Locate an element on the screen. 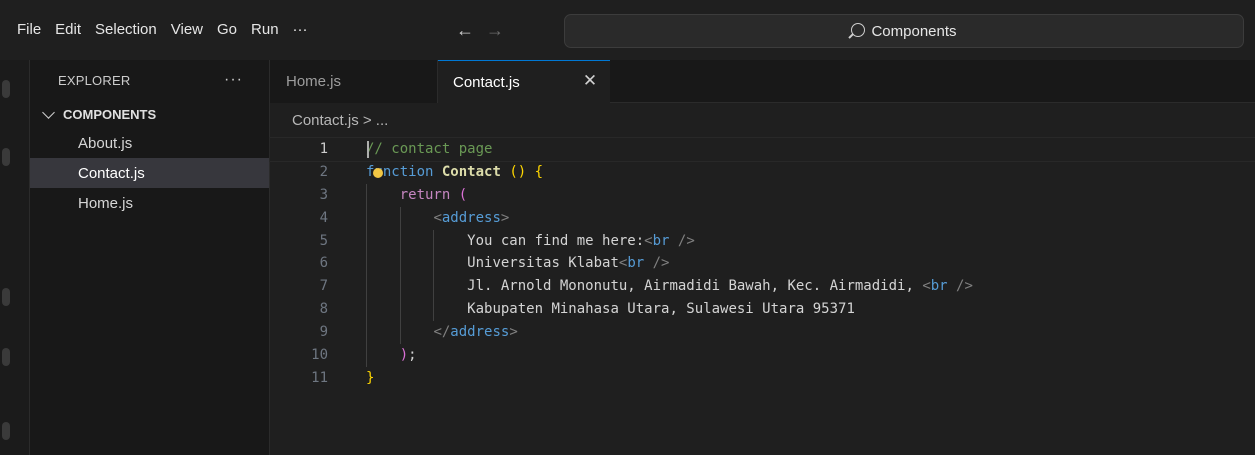 The width and height of the screenshot is (1255, 455). command-center-label: Components is located at coordinates (914, 31).